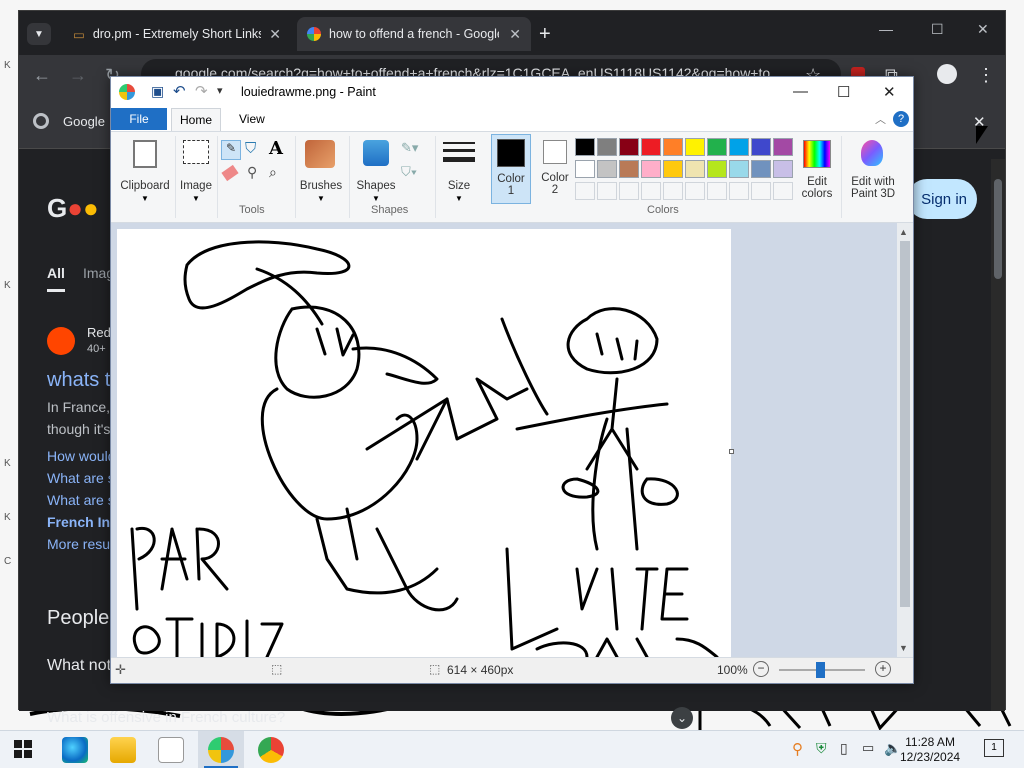 Image resolution: width=1024 pixels, height=768 pixels. Describe the element at coordinates (145, 177) in the screenshot. I see `clipboard-button: Clipboard ▼` at that location.